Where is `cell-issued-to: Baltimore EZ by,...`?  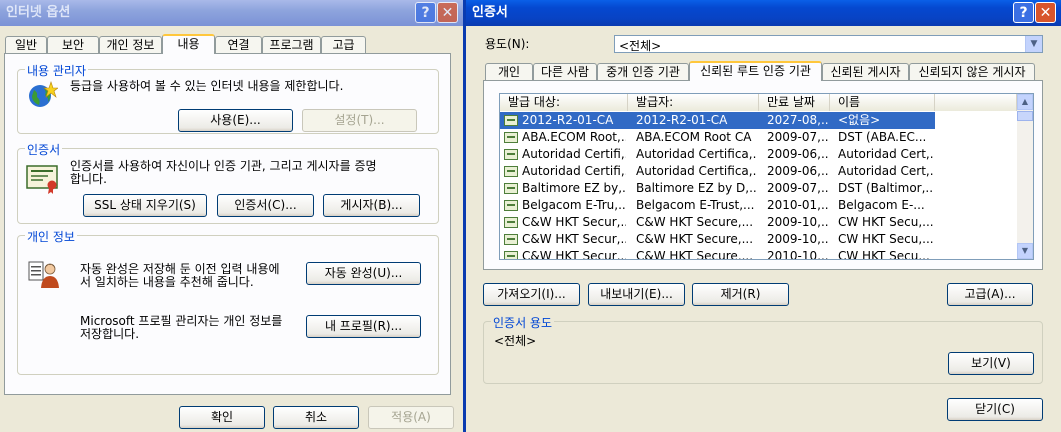
cell-issued-to: Baltimore EZ by,... is located at coordinates (574, 188).